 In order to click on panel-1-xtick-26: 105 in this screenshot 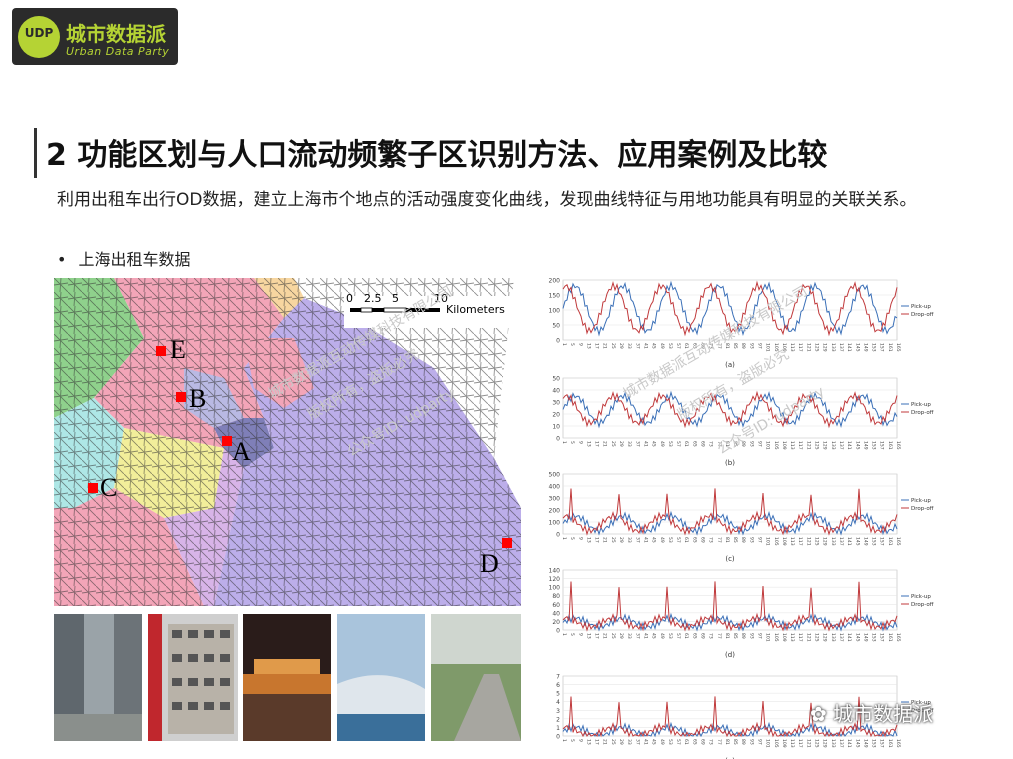, I will do `click(776, 445)`.